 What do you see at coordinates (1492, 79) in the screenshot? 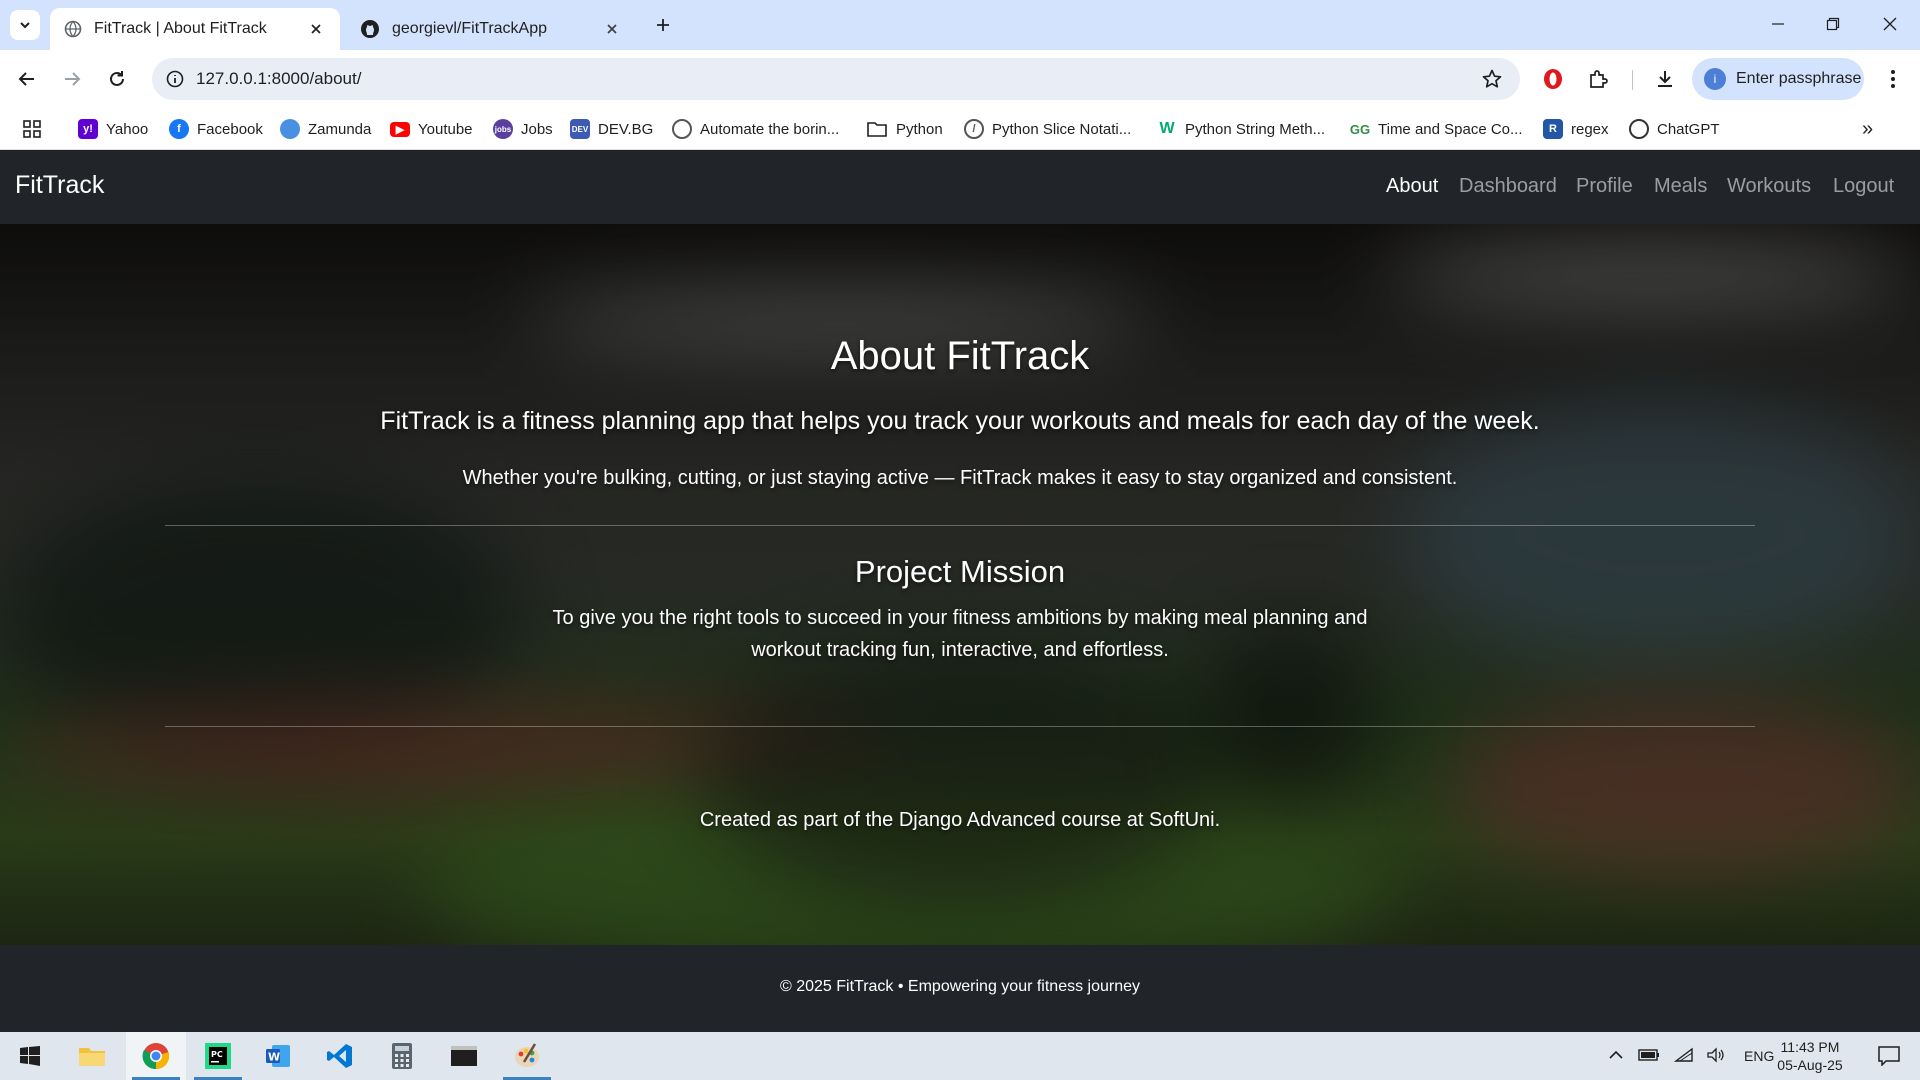
I see `bookmark-star-icon` at bounding box center [1492, 79].